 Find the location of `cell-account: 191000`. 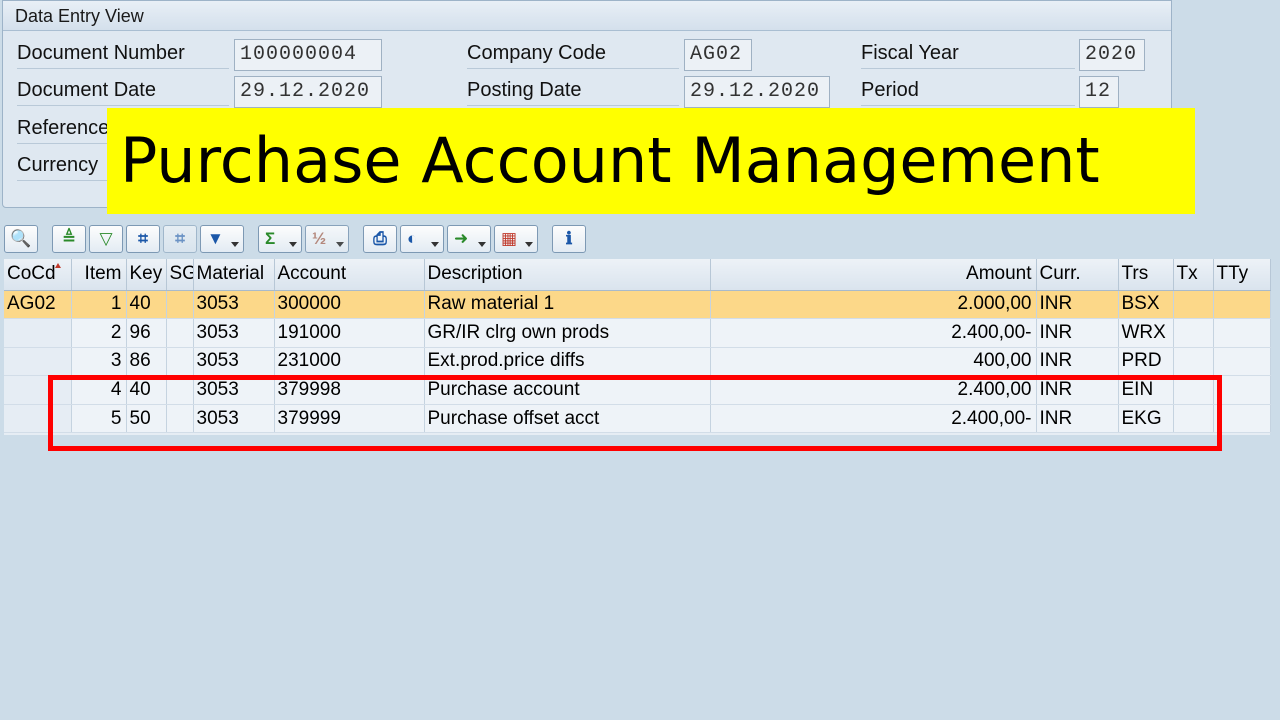

cell-account: 191000 is located at coordinates (349, 333).